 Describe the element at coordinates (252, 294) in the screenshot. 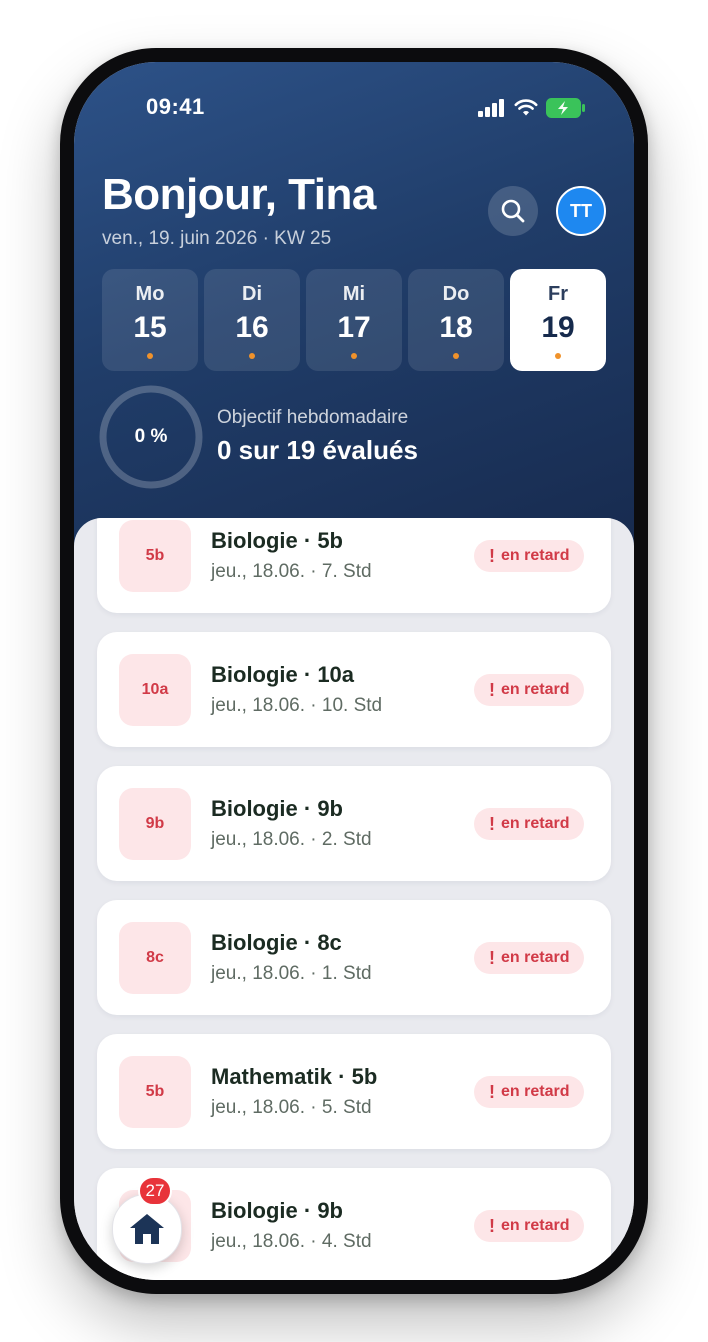

I see `day-name: Di` at that location.